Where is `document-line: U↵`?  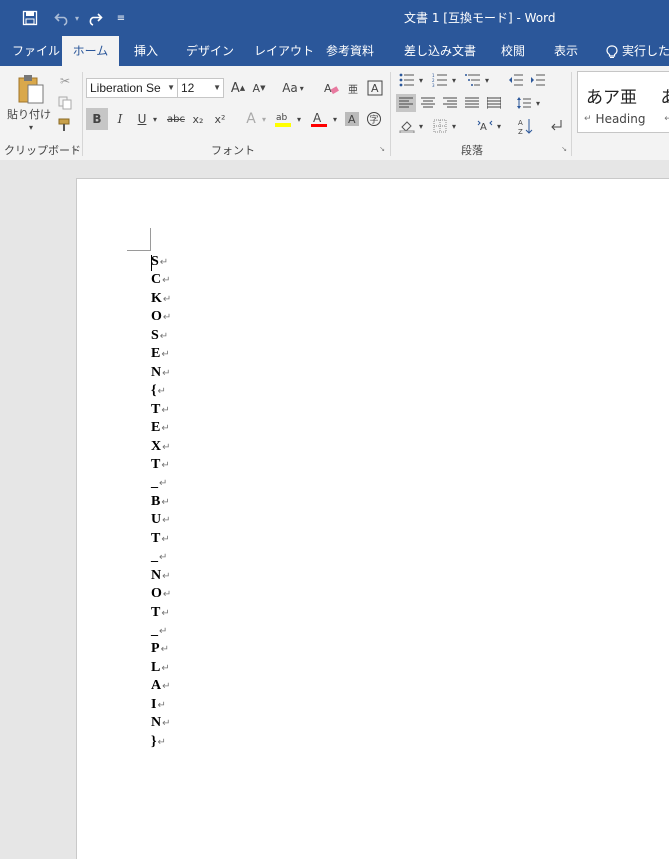
document-line: U↵ is located at coordinates (161, 521).